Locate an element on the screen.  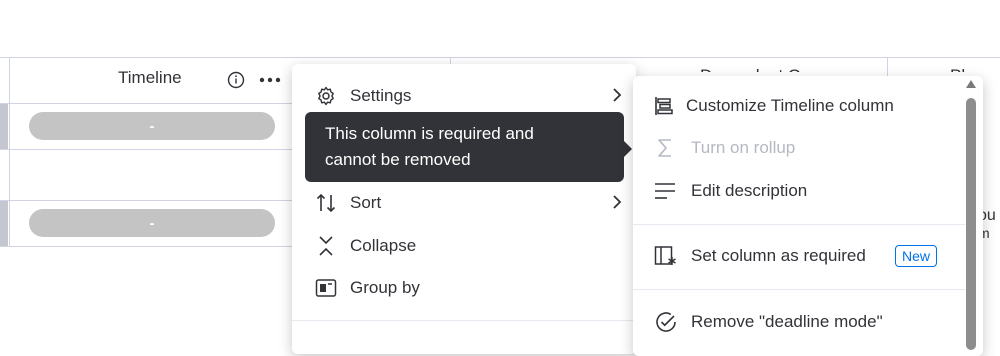
submenu-item-label: Customize Timeline column is located at coordinates (790, 105).